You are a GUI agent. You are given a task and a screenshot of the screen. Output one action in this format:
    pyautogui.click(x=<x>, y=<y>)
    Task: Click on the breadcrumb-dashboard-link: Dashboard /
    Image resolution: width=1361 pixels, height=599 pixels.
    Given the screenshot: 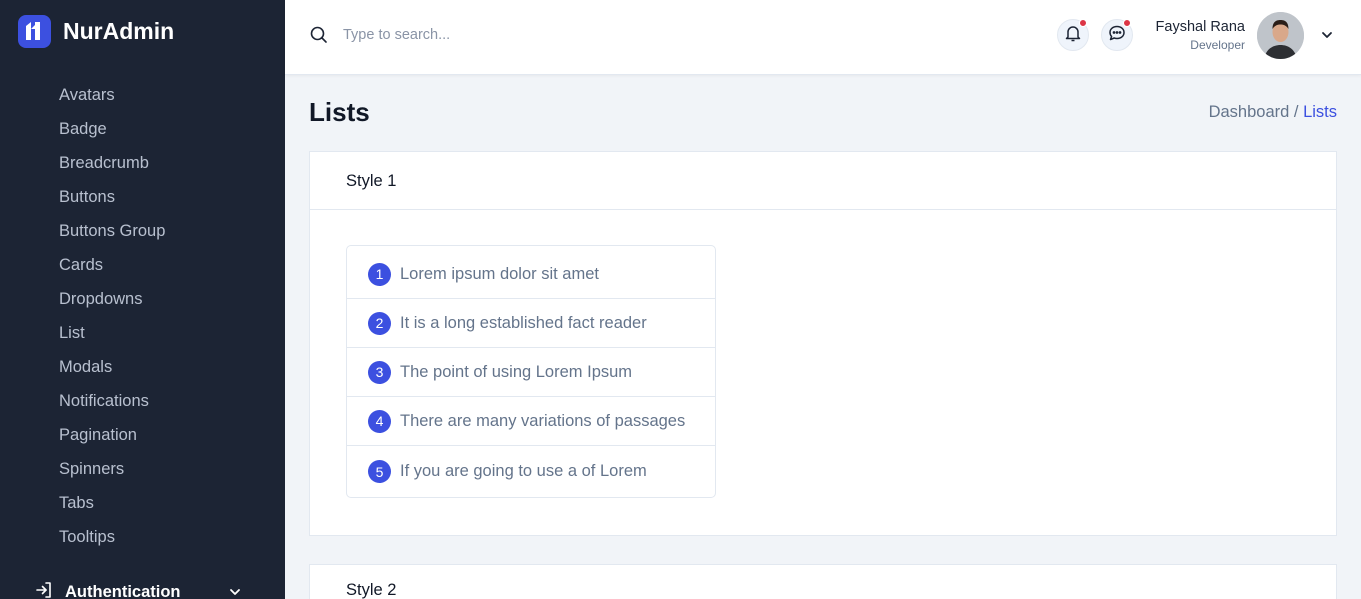 What is the action you would take?
    pyautogui.click(x=1254, y=112)
    